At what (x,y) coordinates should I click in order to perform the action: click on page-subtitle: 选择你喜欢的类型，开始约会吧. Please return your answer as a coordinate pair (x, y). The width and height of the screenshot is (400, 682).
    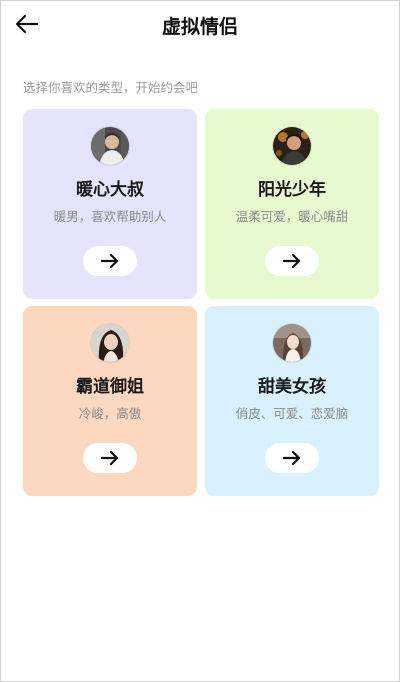
    Looking at the image, I should click on (111, 87).